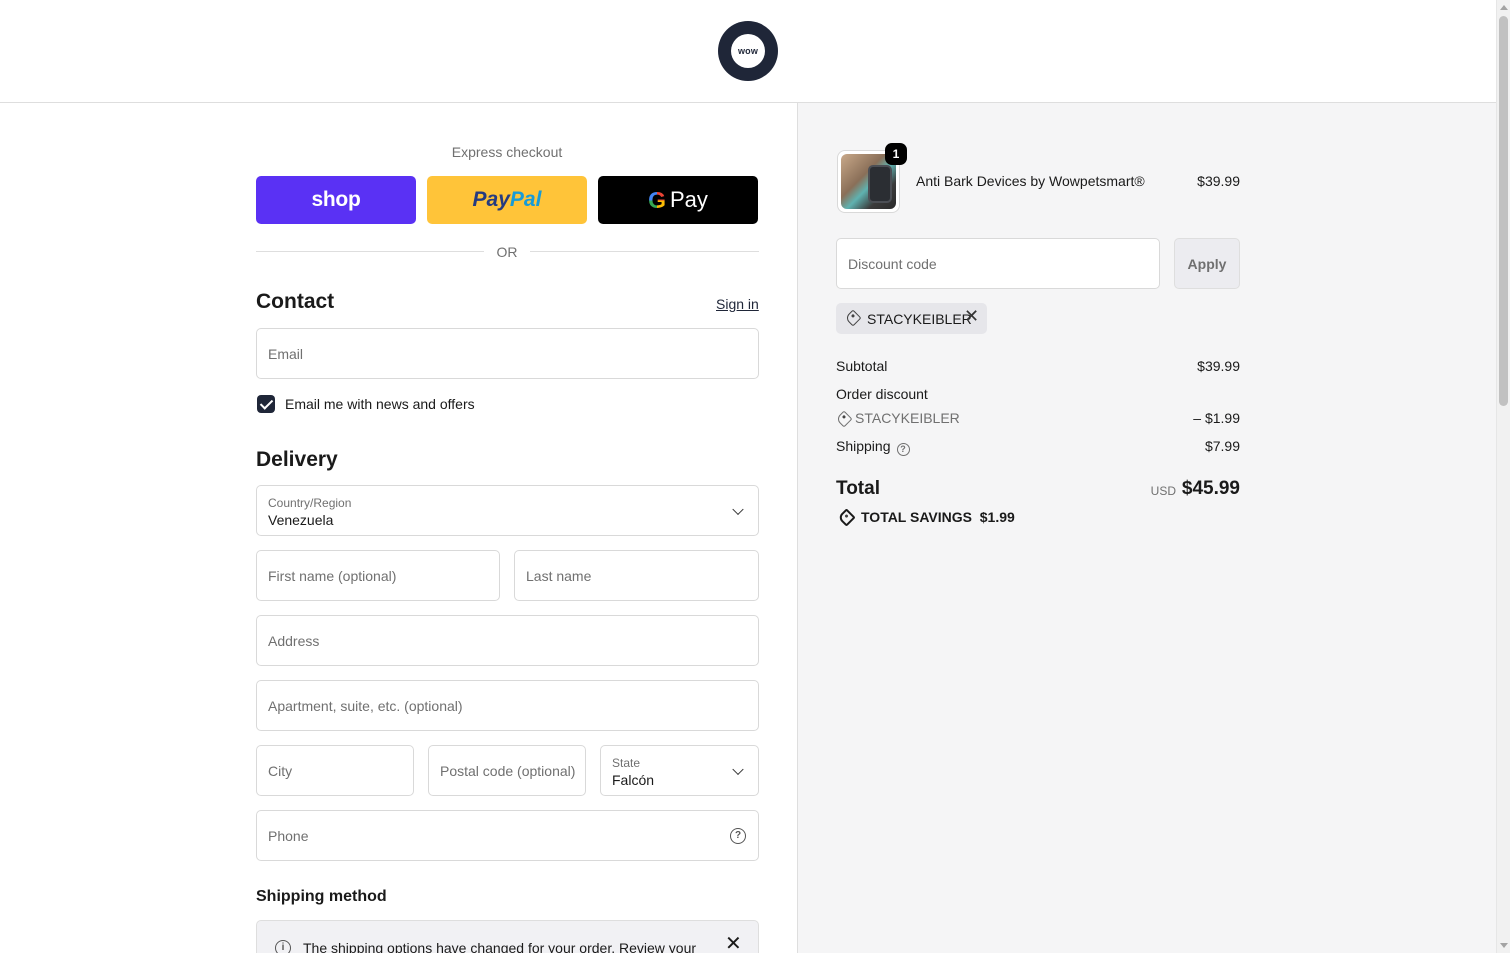  I want to click on product-name: Anti Bark Devices by Wowpetsmart®, so click(1030, 181).